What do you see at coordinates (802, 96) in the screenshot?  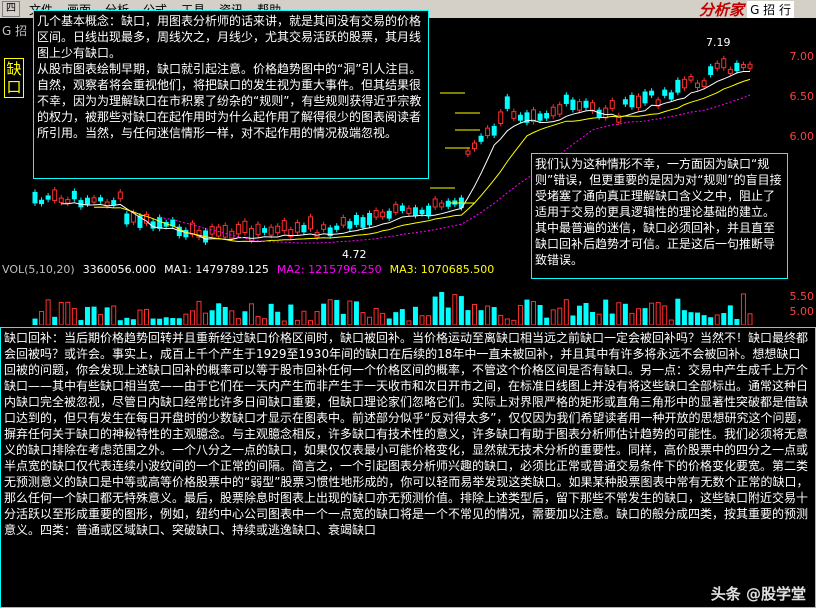 I see `price-axis-label: 6.50` at bounding box center [802, 96].